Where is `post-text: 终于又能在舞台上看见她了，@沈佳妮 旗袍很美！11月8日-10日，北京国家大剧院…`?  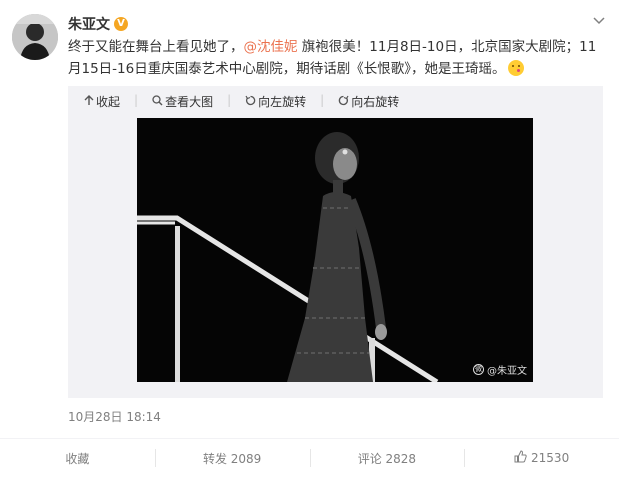
post-text: 终于又能在舞台上看见她了，@沈佳妮 旗袍很美！11月8日-10日，北京国家大剧院… is located at coordinates (338, 58).